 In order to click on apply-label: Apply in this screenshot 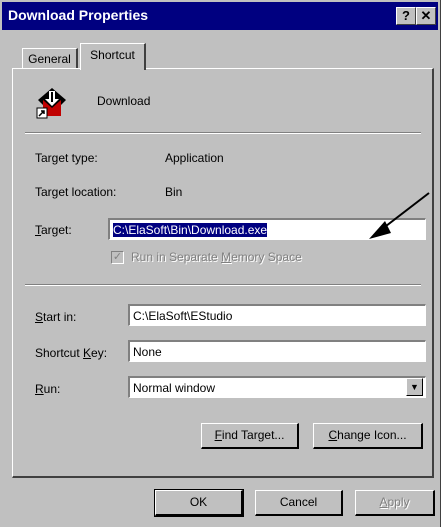, I will do `click(394, 502)`.